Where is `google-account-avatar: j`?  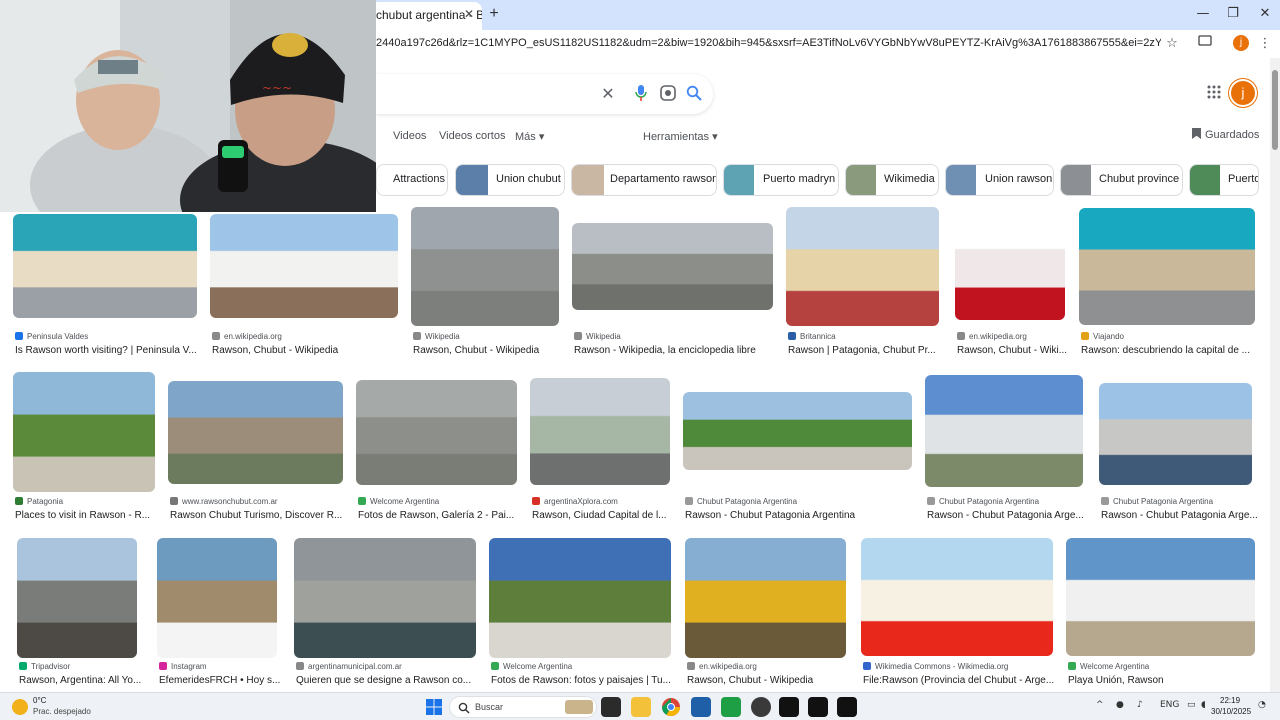 google-account-avatar: j is located at coordinates (1243, 93).